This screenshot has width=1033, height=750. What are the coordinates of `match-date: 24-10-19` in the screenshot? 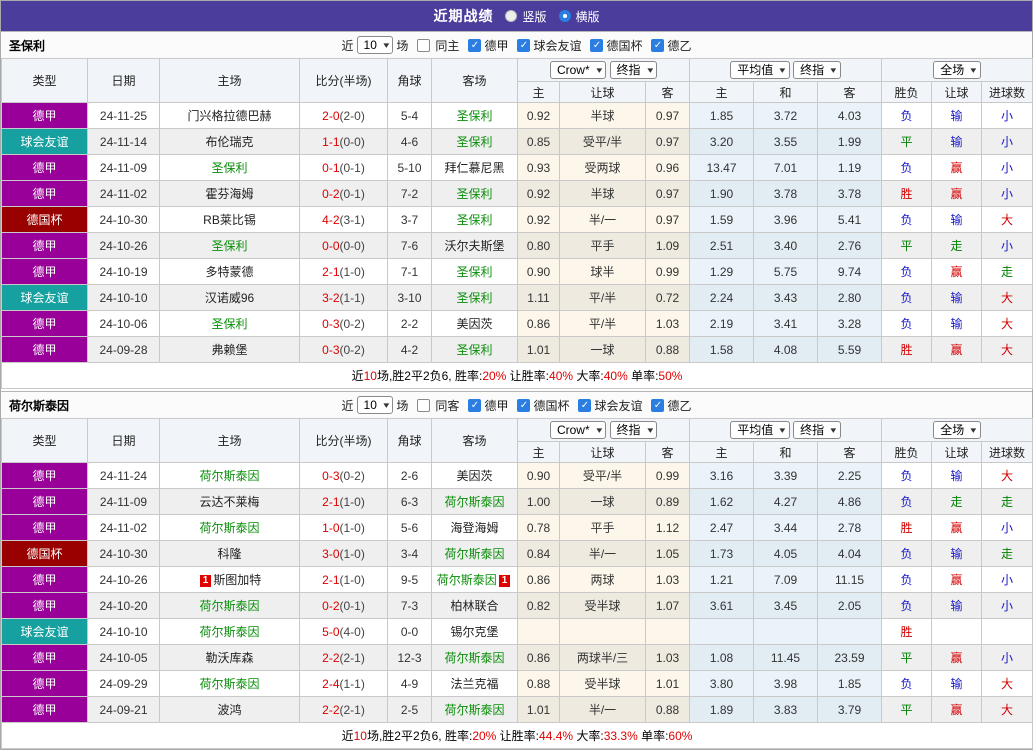 It's located at (123, 271).